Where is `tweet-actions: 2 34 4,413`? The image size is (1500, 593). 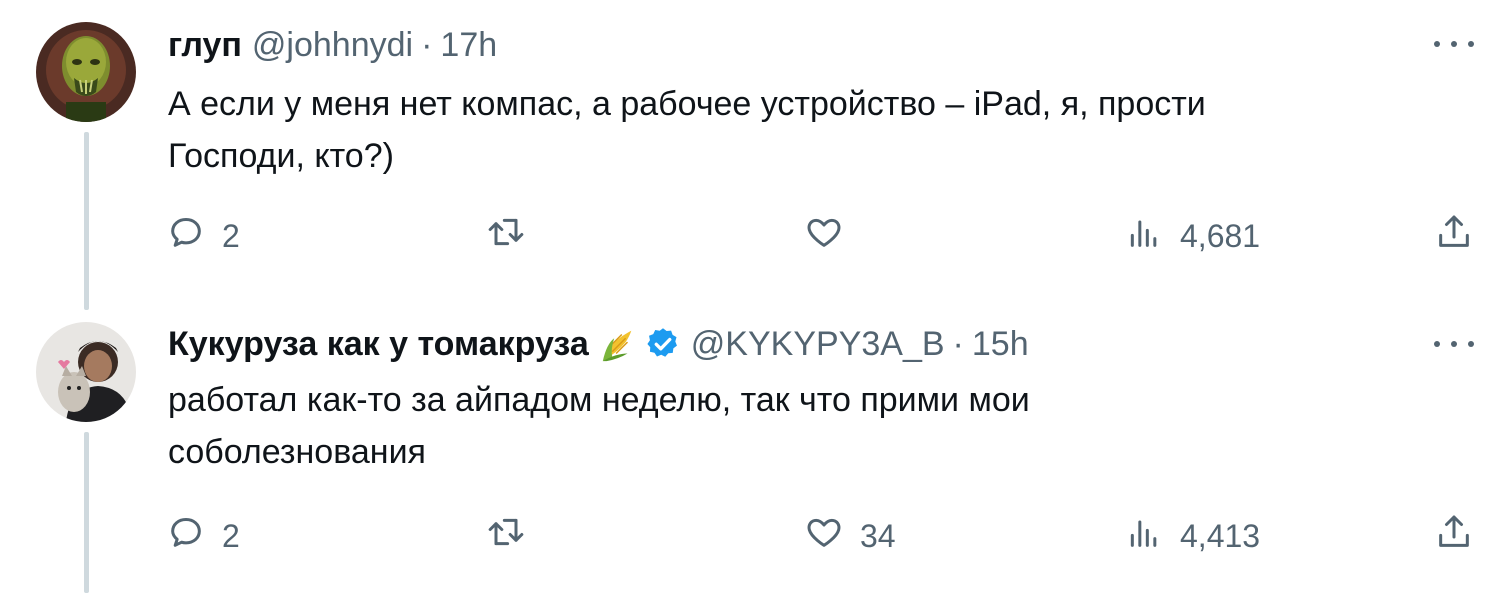 tweet-actions: 2 34 4,413 is located at coordinates (750, 537).